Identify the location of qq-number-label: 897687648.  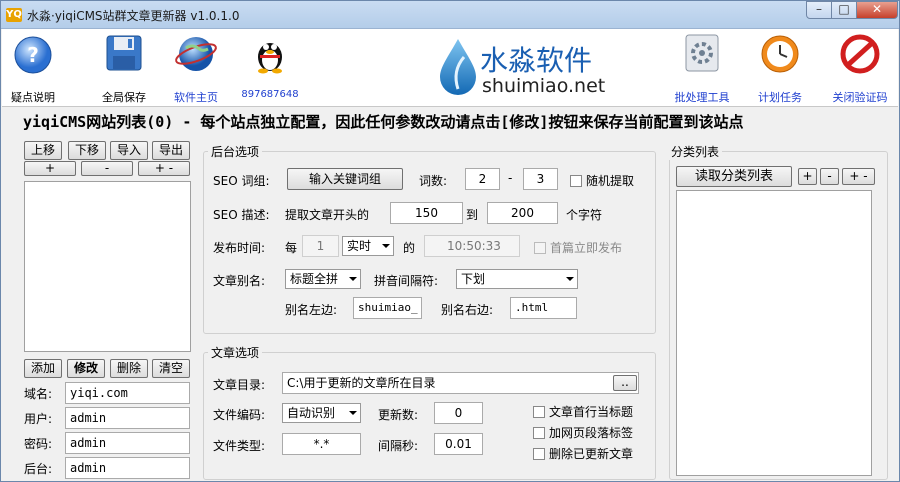
(270, 94).